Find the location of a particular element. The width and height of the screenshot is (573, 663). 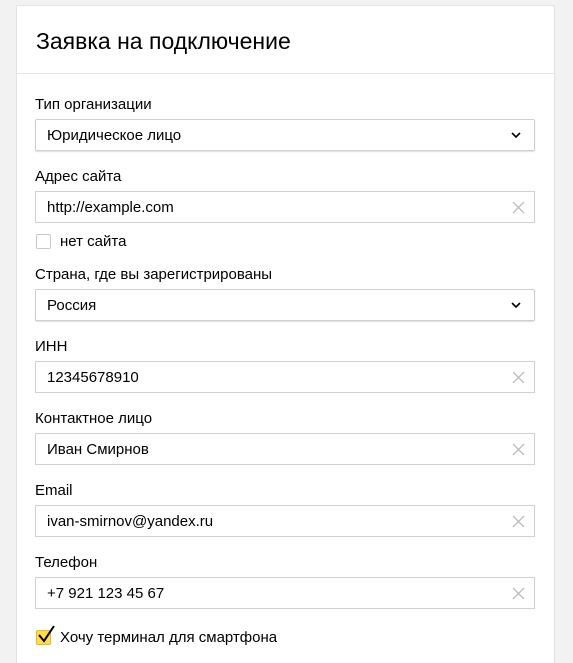

page-title: Заявка на подключение is located at coordinates (163, 41).